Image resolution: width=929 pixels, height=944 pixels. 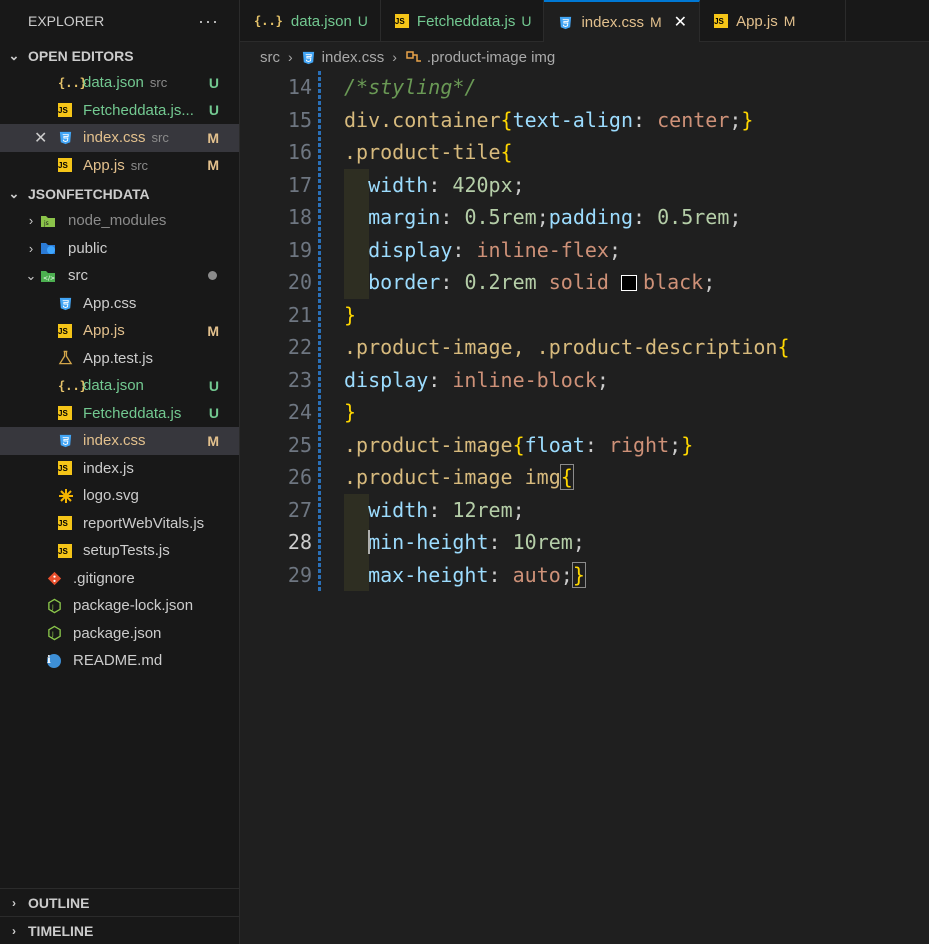 I want to click on tree-folder-node-modules: › js node_modules, so click(x=119, y=221).